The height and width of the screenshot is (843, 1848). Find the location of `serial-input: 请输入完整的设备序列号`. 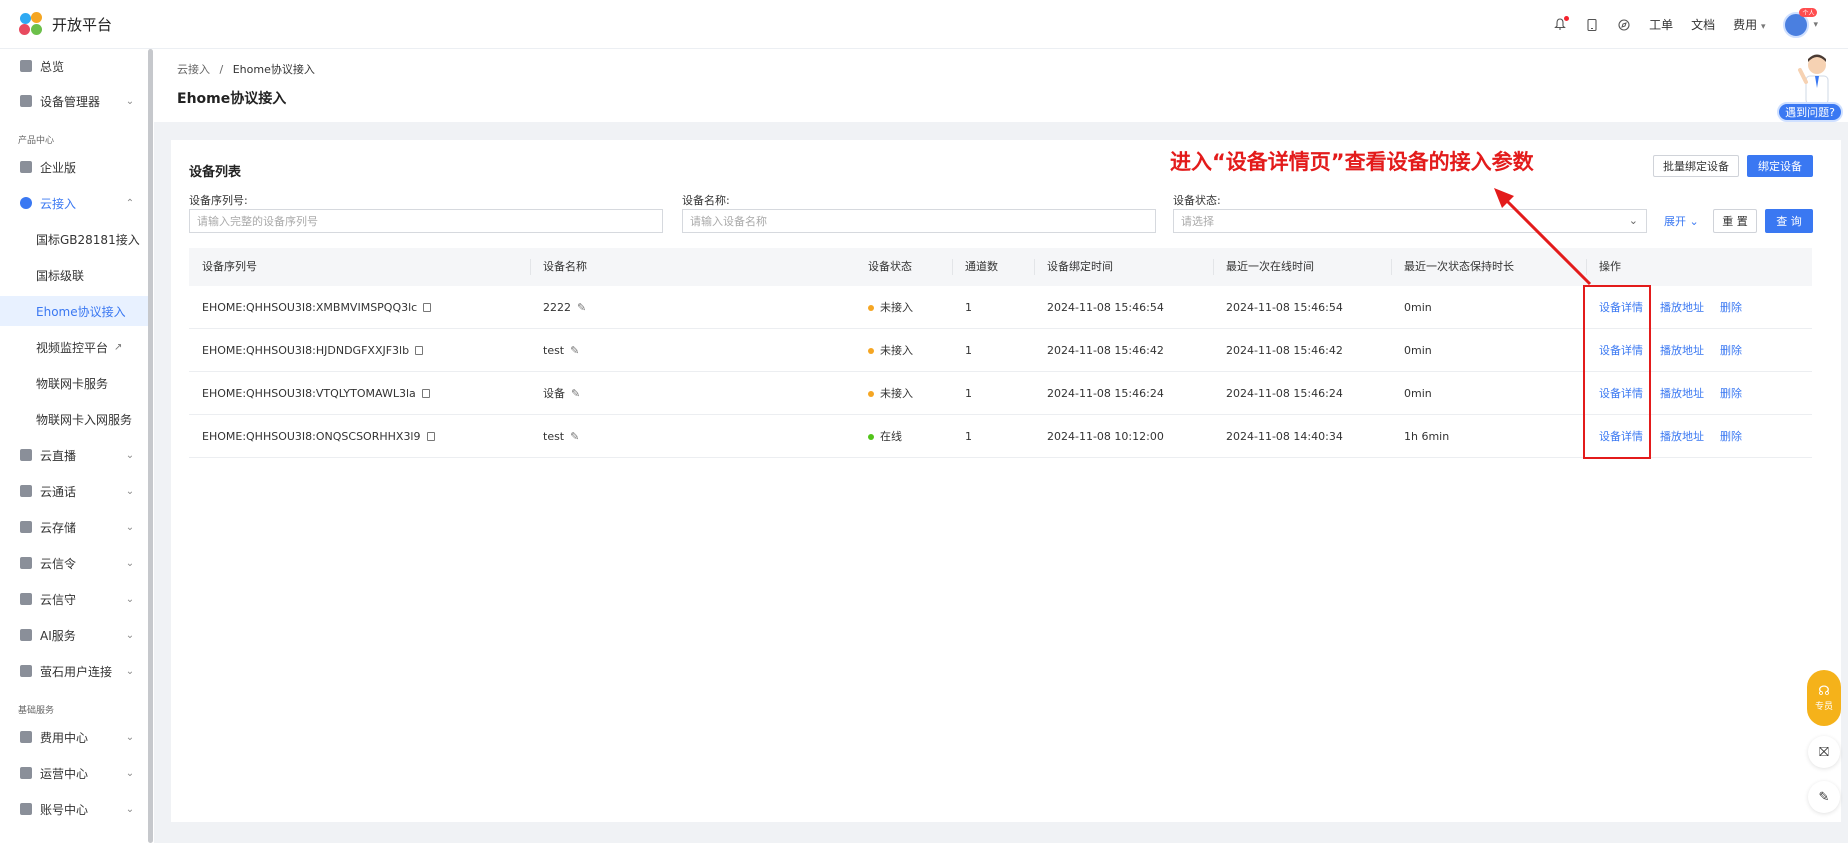

serial-input: 请输入完整的设备序列号 is located at coordinates (426, 221).